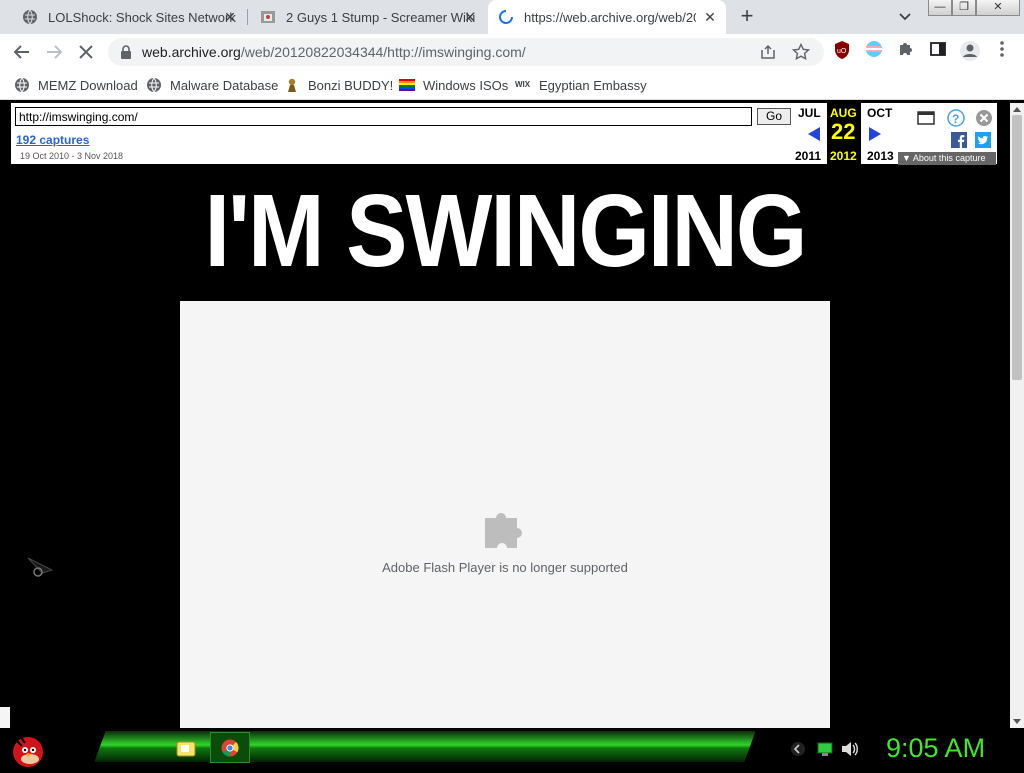  What do you see at coordinates (940, 8) in the screenshot?
I see `minimize-button: —` at bounding box center [940, 8].